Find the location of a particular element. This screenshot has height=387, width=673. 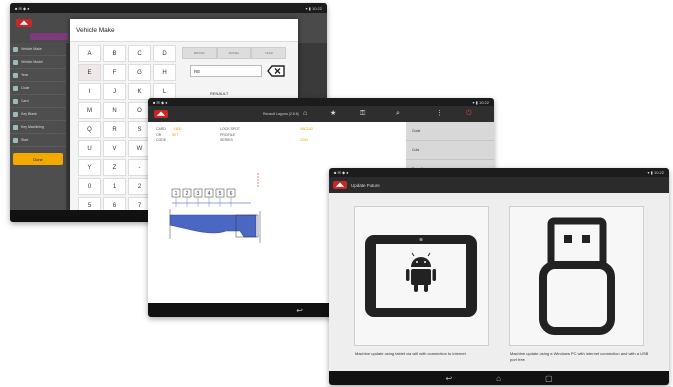

dialog-tabs: BRAND MODEL YEAR is located at coordinates (234, 53).